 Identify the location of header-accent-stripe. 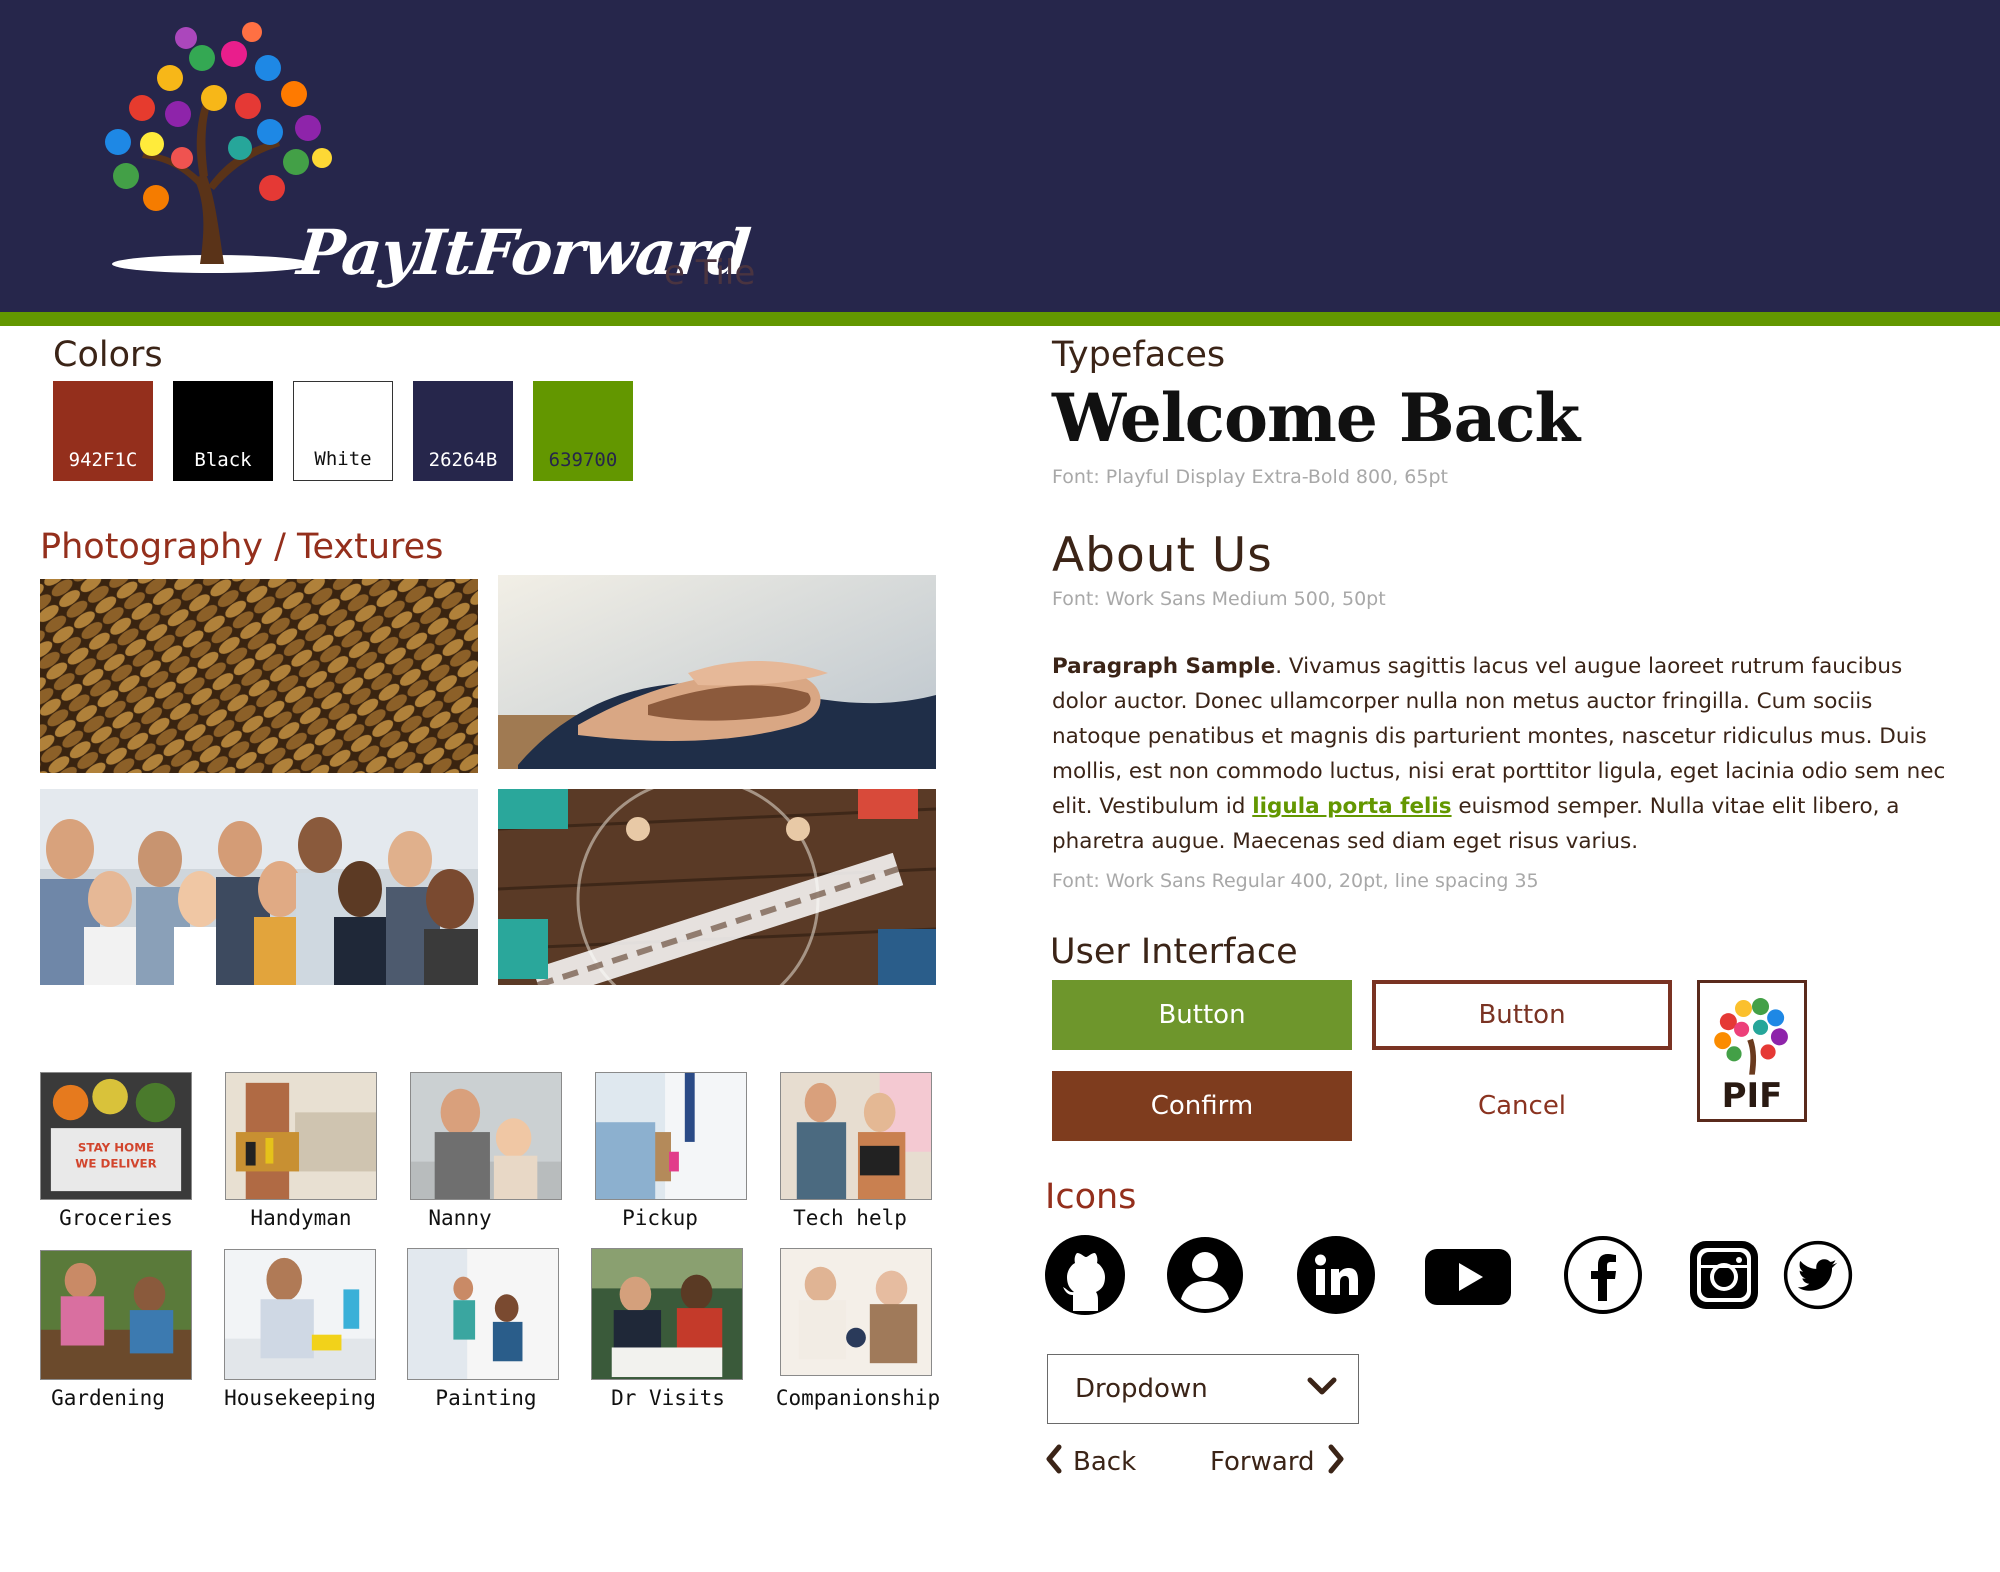
(1000, 319).